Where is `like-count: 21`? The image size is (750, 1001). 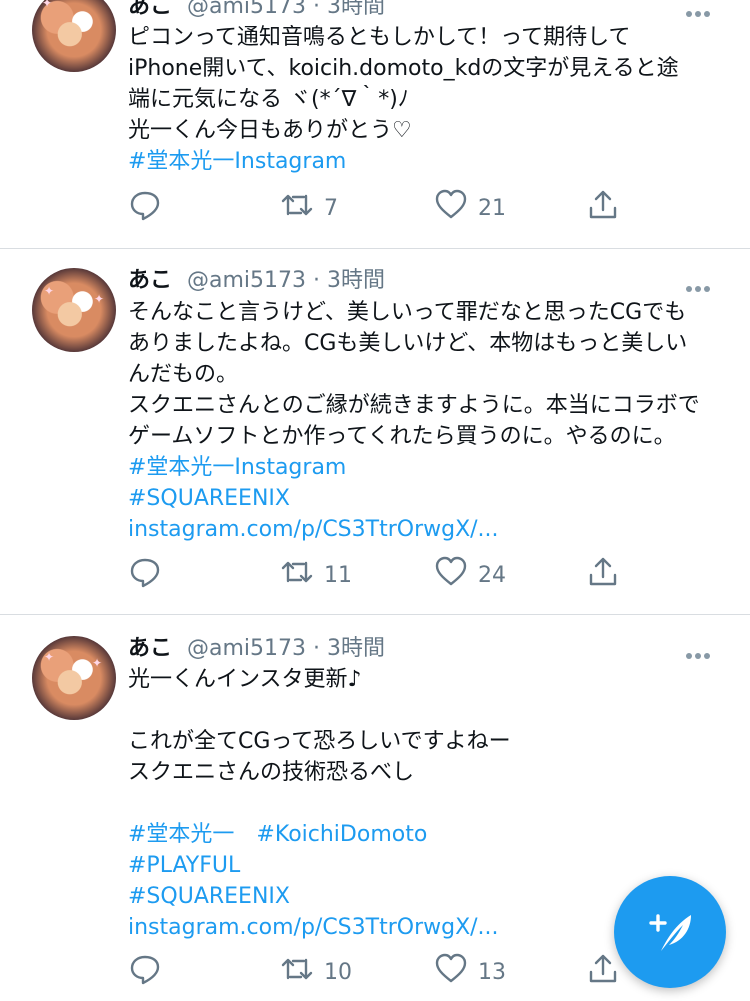
like-count: 21 is located at coordinates (492, 208).